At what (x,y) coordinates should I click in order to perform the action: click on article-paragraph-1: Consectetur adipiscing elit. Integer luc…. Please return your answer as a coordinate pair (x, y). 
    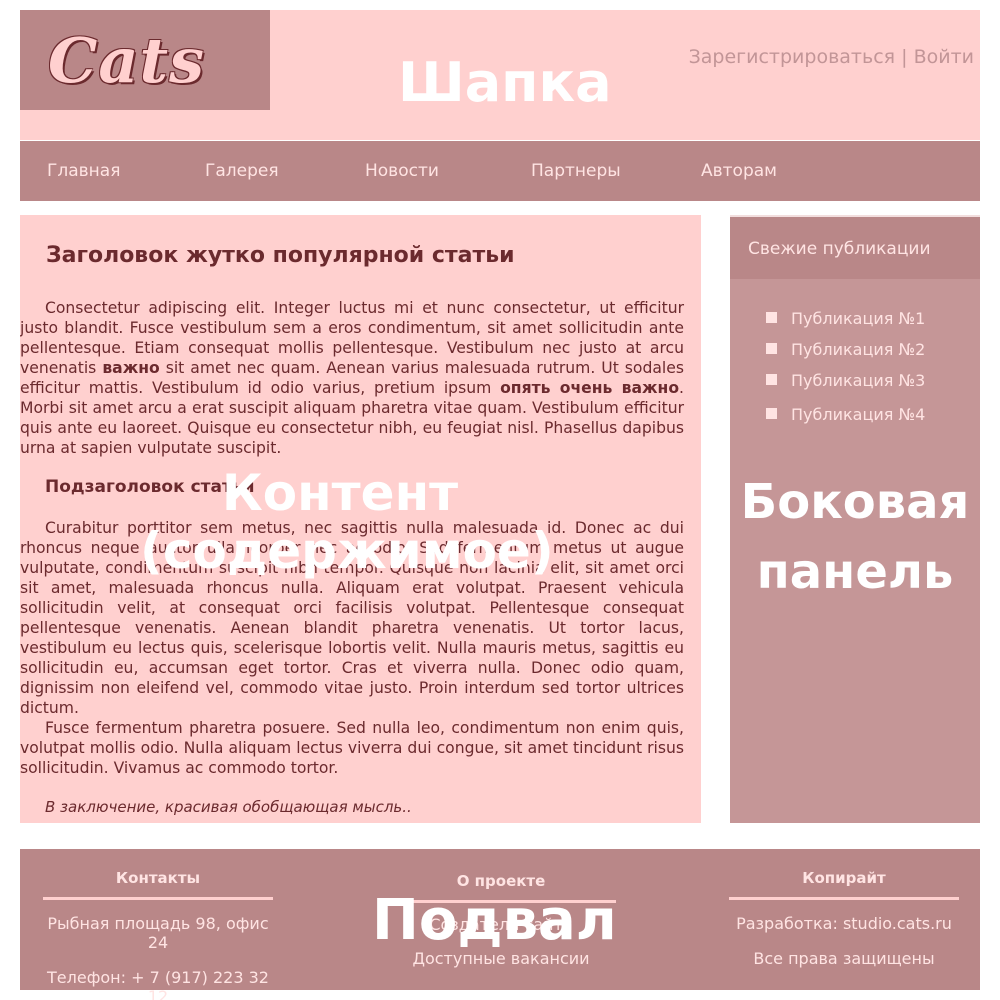
    Looking at the image, I should click on (352, 378).